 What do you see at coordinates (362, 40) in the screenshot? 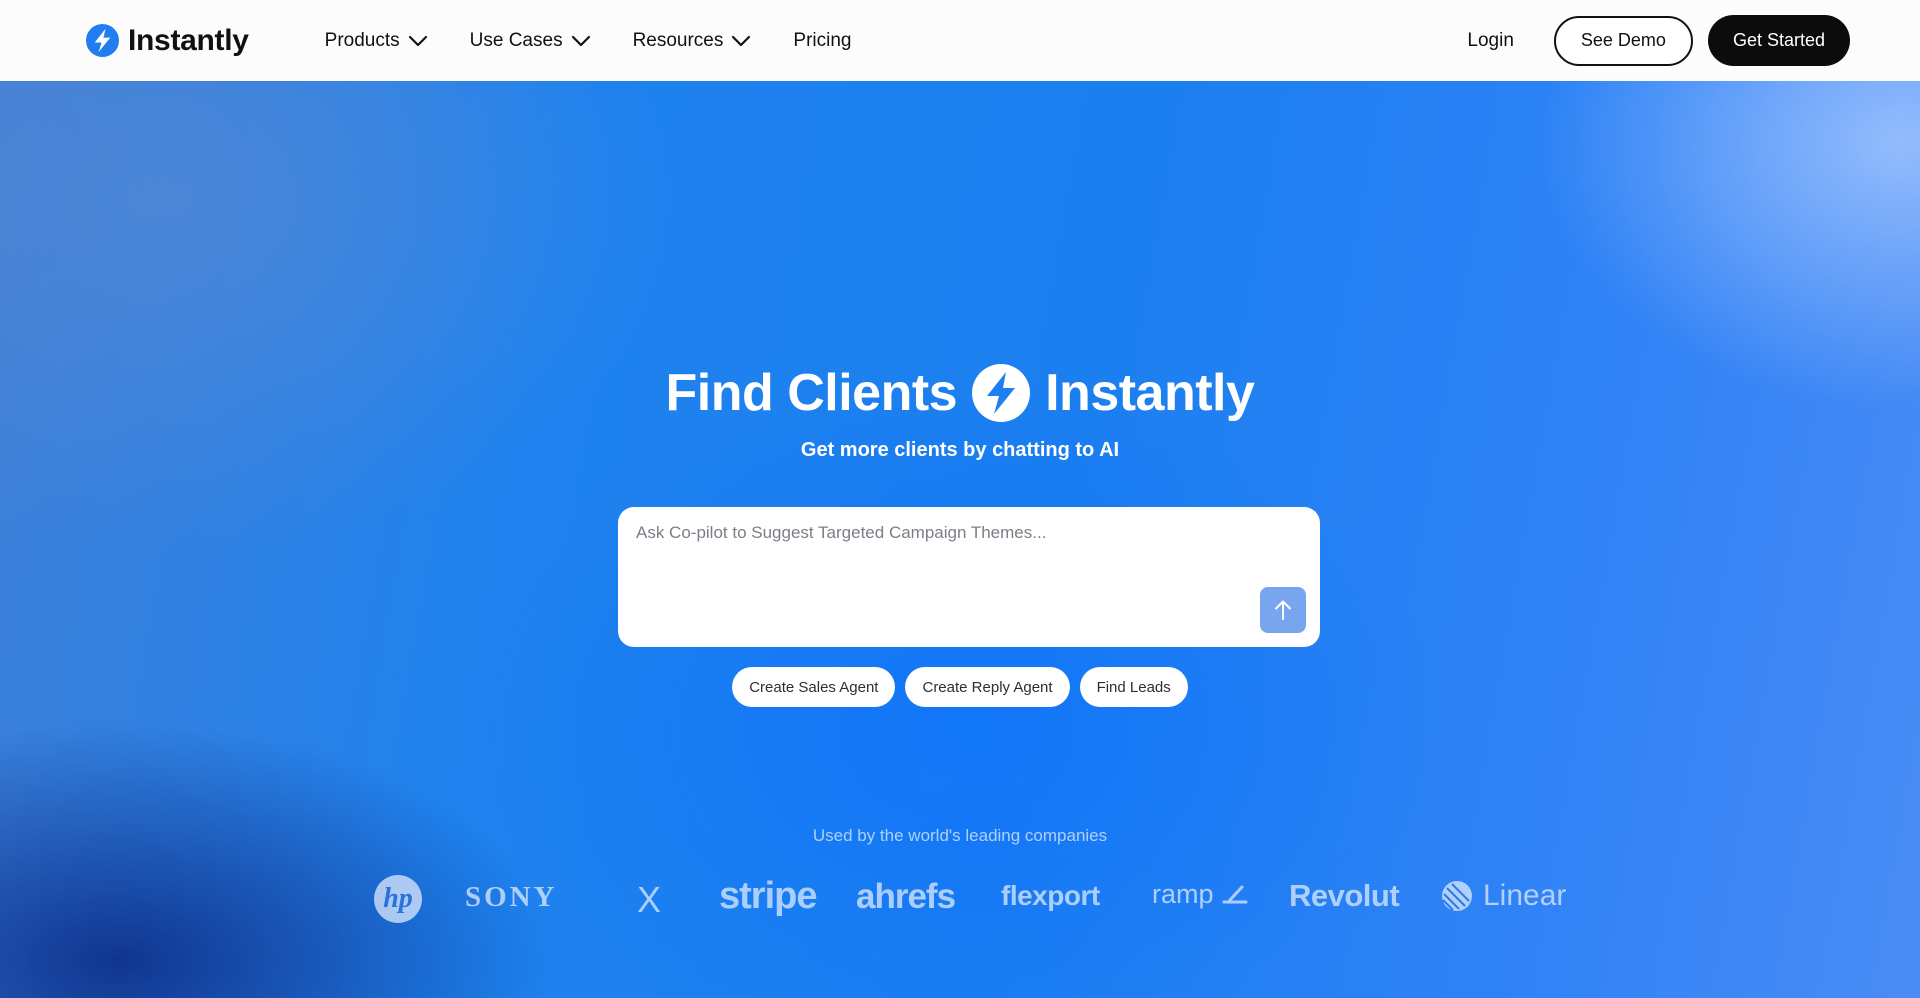
I see `nav-products-label: Products` at bounding box center [362, 40].